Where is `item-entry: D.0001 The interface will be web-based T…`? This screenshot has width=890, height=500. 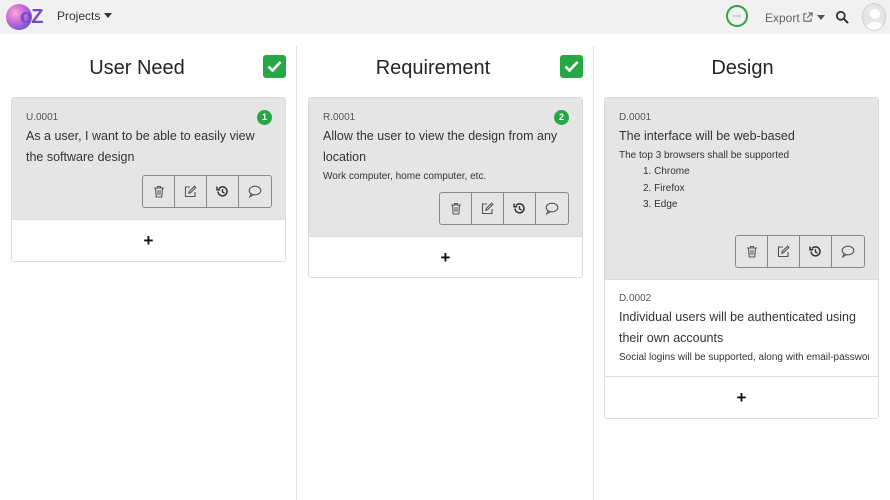 item-entry: D.0001 The interface will be web-based T… is located at coordinates (741, 188).